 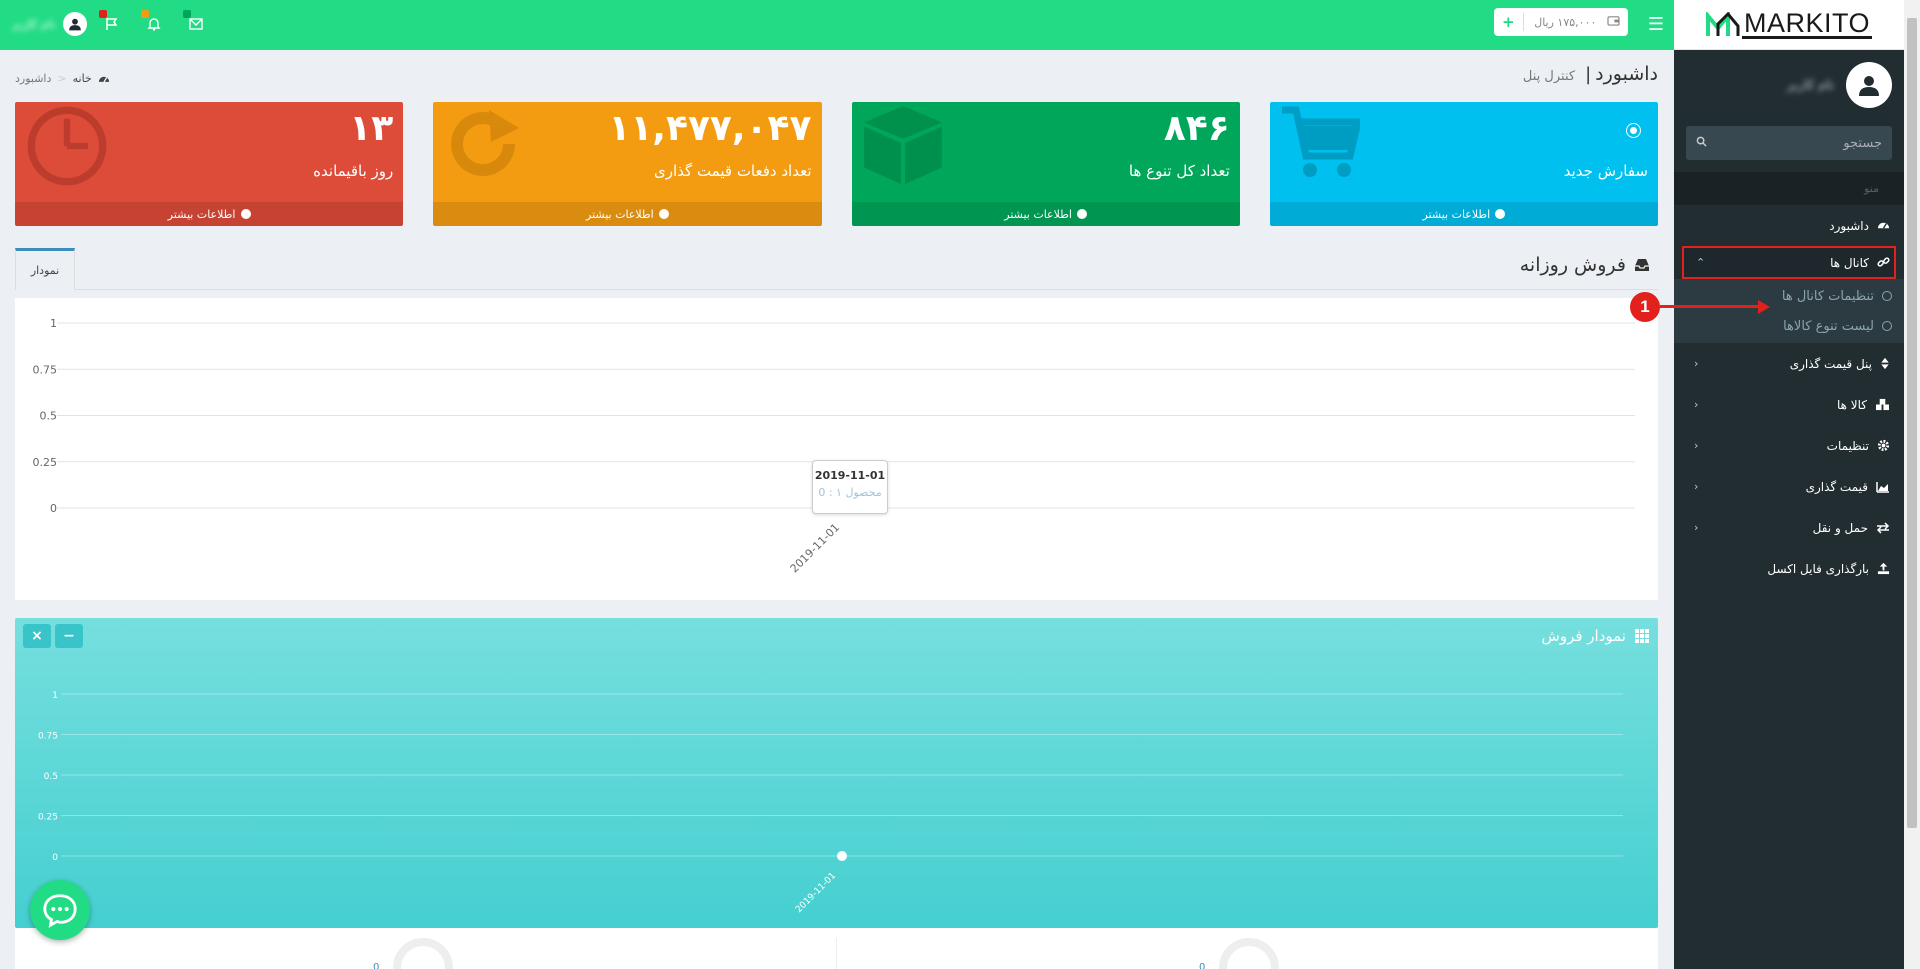 I want to click on page-subtitle: کنترل پنل, so click(x=1549, y=76).